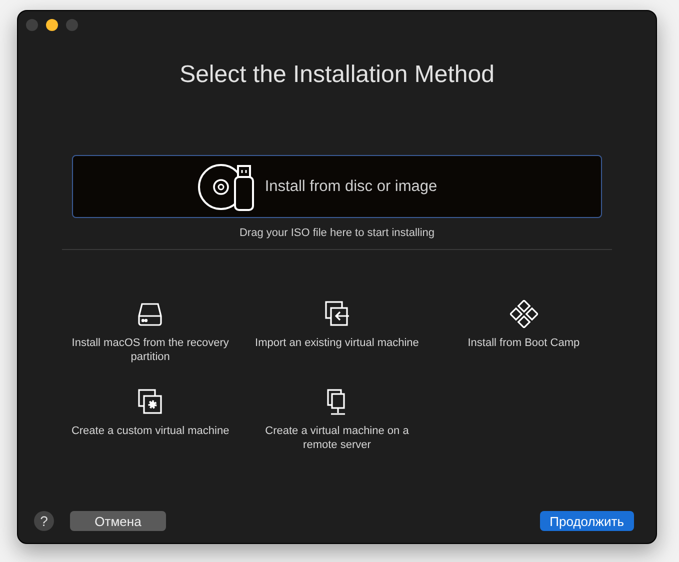  I want to click on install-option: Create a virtual machine on a remote server, so click(337, 420).